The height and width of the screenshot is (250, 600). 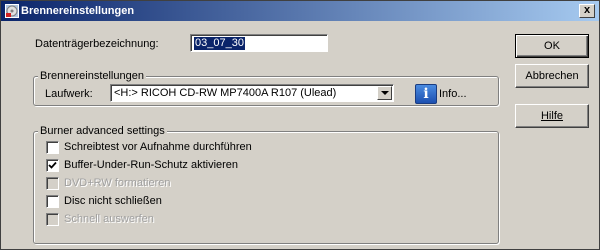 I want to click on volume-label-value: 03_07_30, so click(x=219, y=43).